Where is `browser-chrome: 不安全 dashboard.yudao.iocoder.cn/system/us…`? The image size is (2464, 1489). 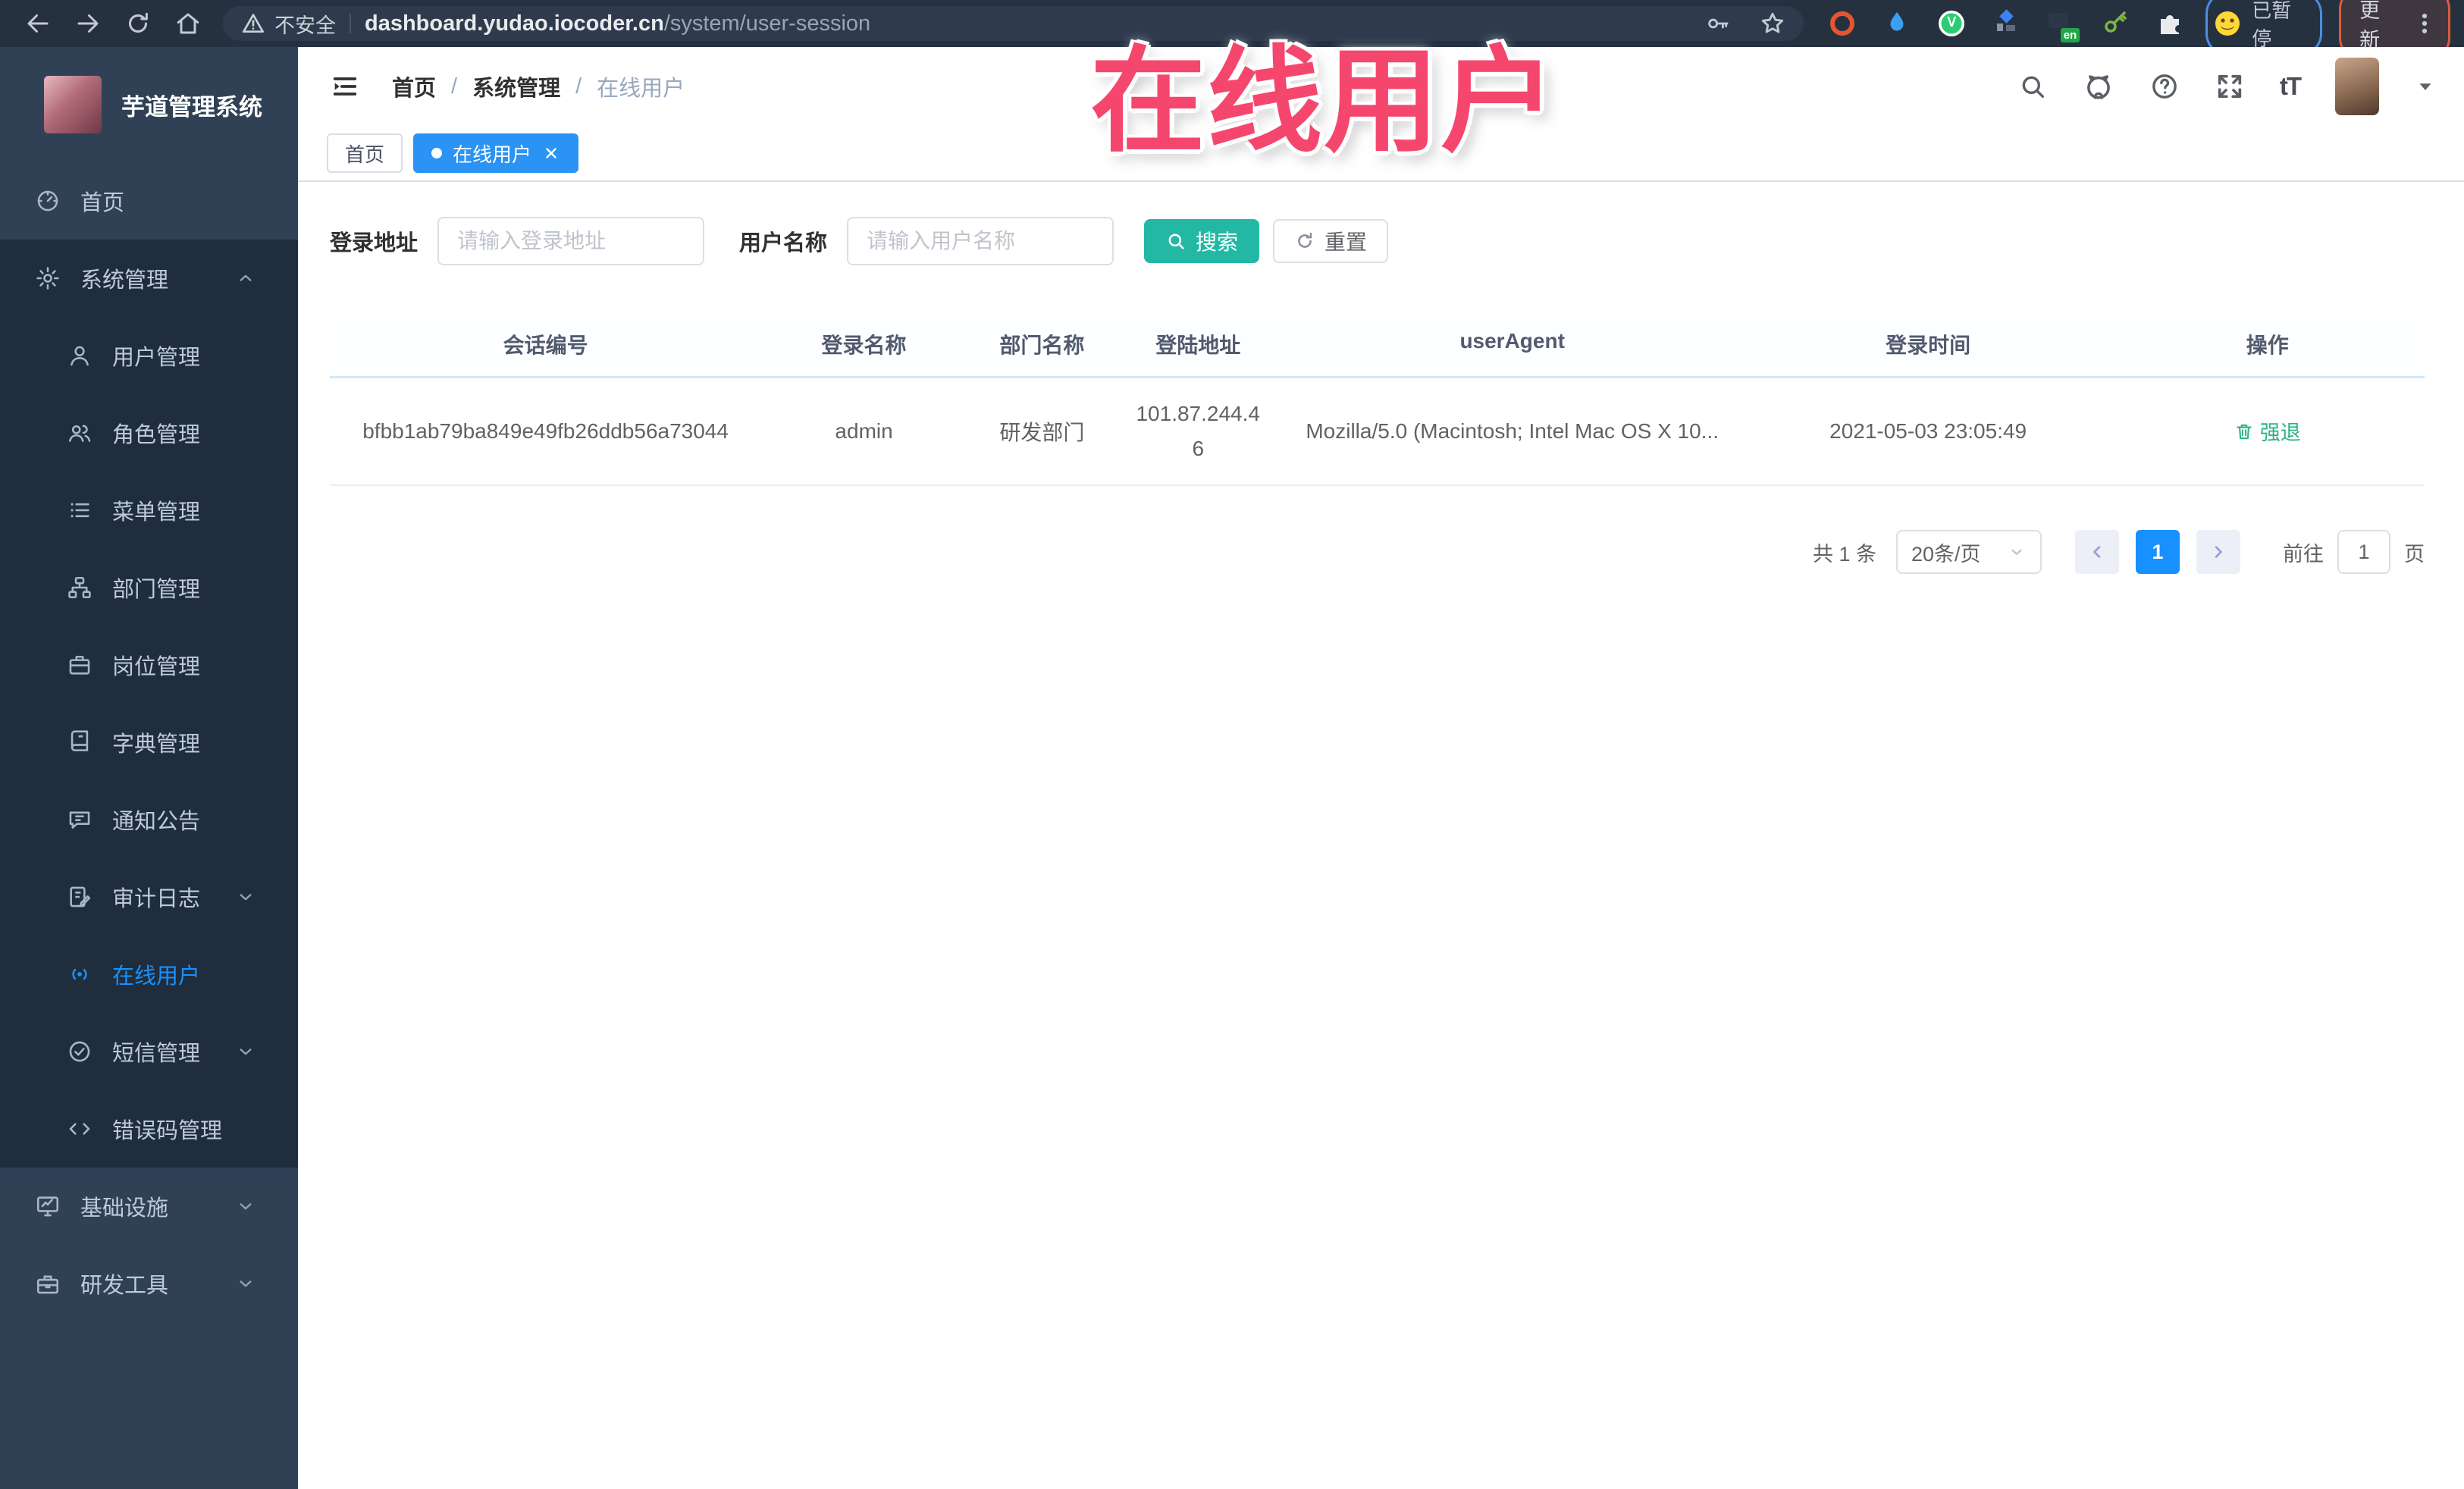 browser-chrome: 不安全 dashboard.yudao.iocoder.cn/system/us… is located at coordinates (1232, 31).